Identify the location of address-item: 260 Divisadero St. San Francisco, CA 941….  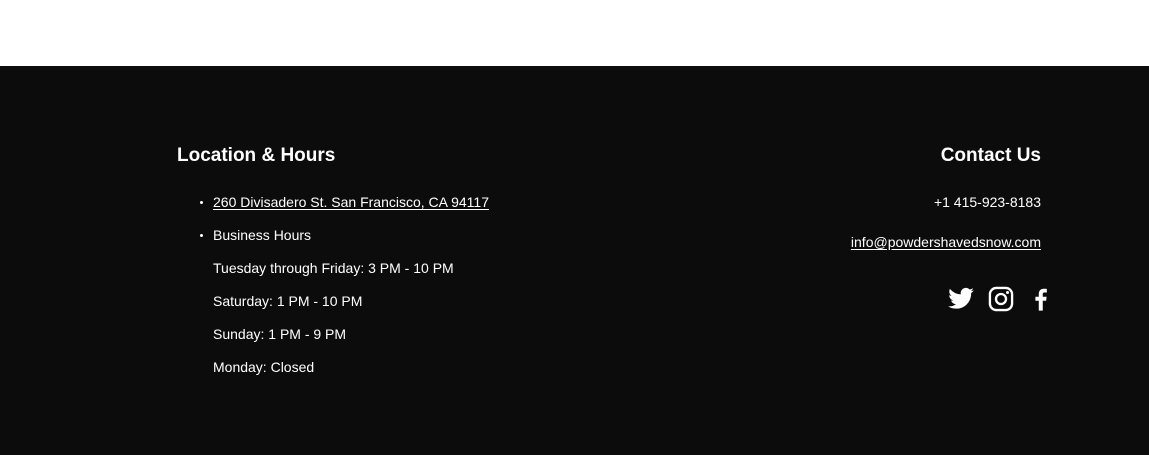
(406, 202).